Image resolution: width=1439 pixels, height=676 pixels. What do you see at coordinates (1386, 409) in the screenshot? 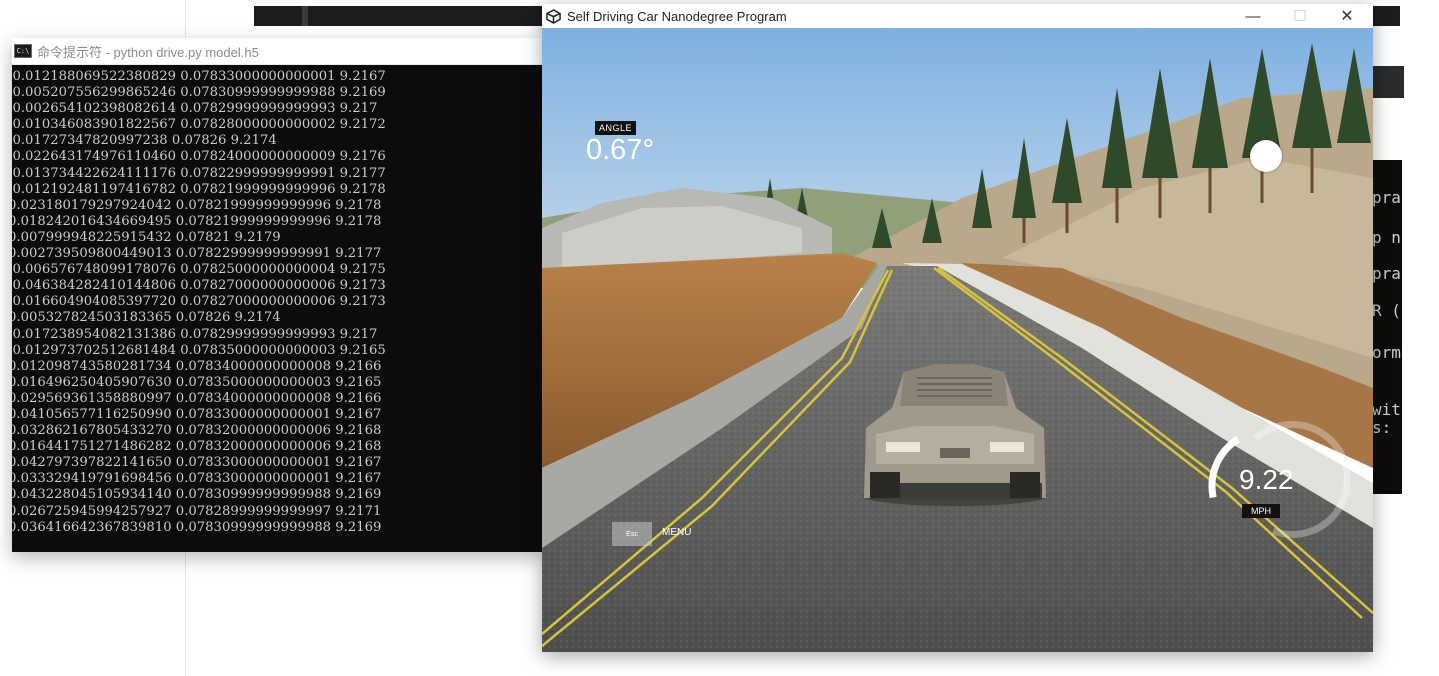
I see `terminal-fragment: wit` at bounding box center [1386, 409].